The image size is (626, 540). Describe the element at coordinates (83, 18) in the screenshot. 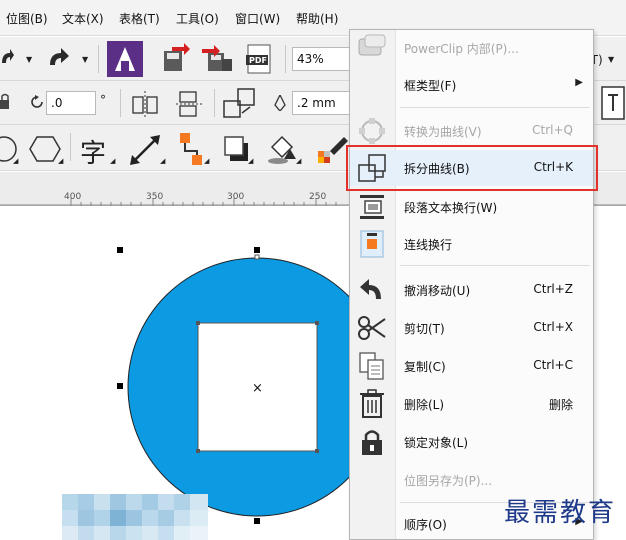

I see `menu-text: 文本(X)` at that location.